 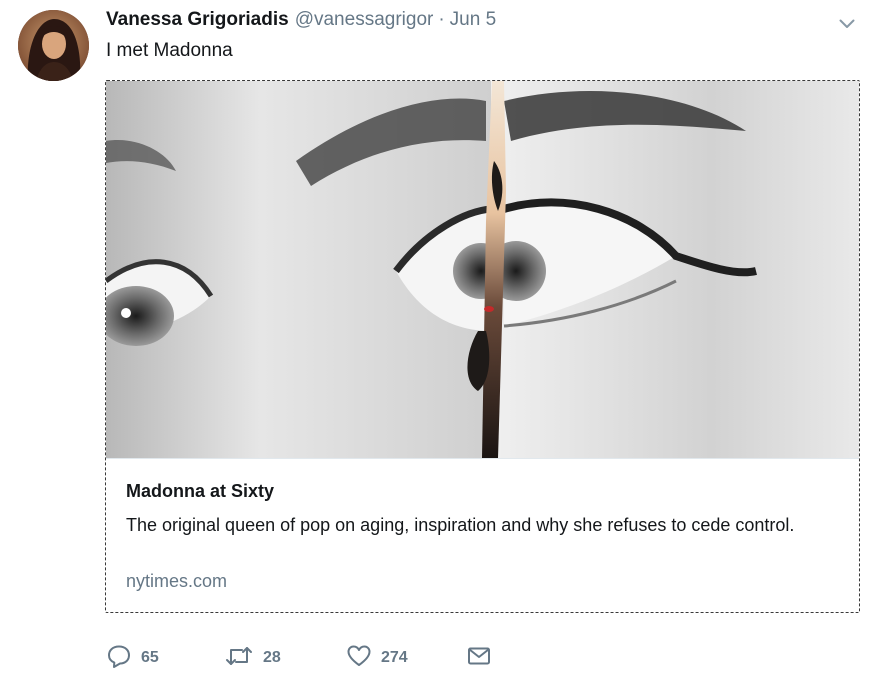 I want to click on retweet-icon, so click(x=239, y=658).